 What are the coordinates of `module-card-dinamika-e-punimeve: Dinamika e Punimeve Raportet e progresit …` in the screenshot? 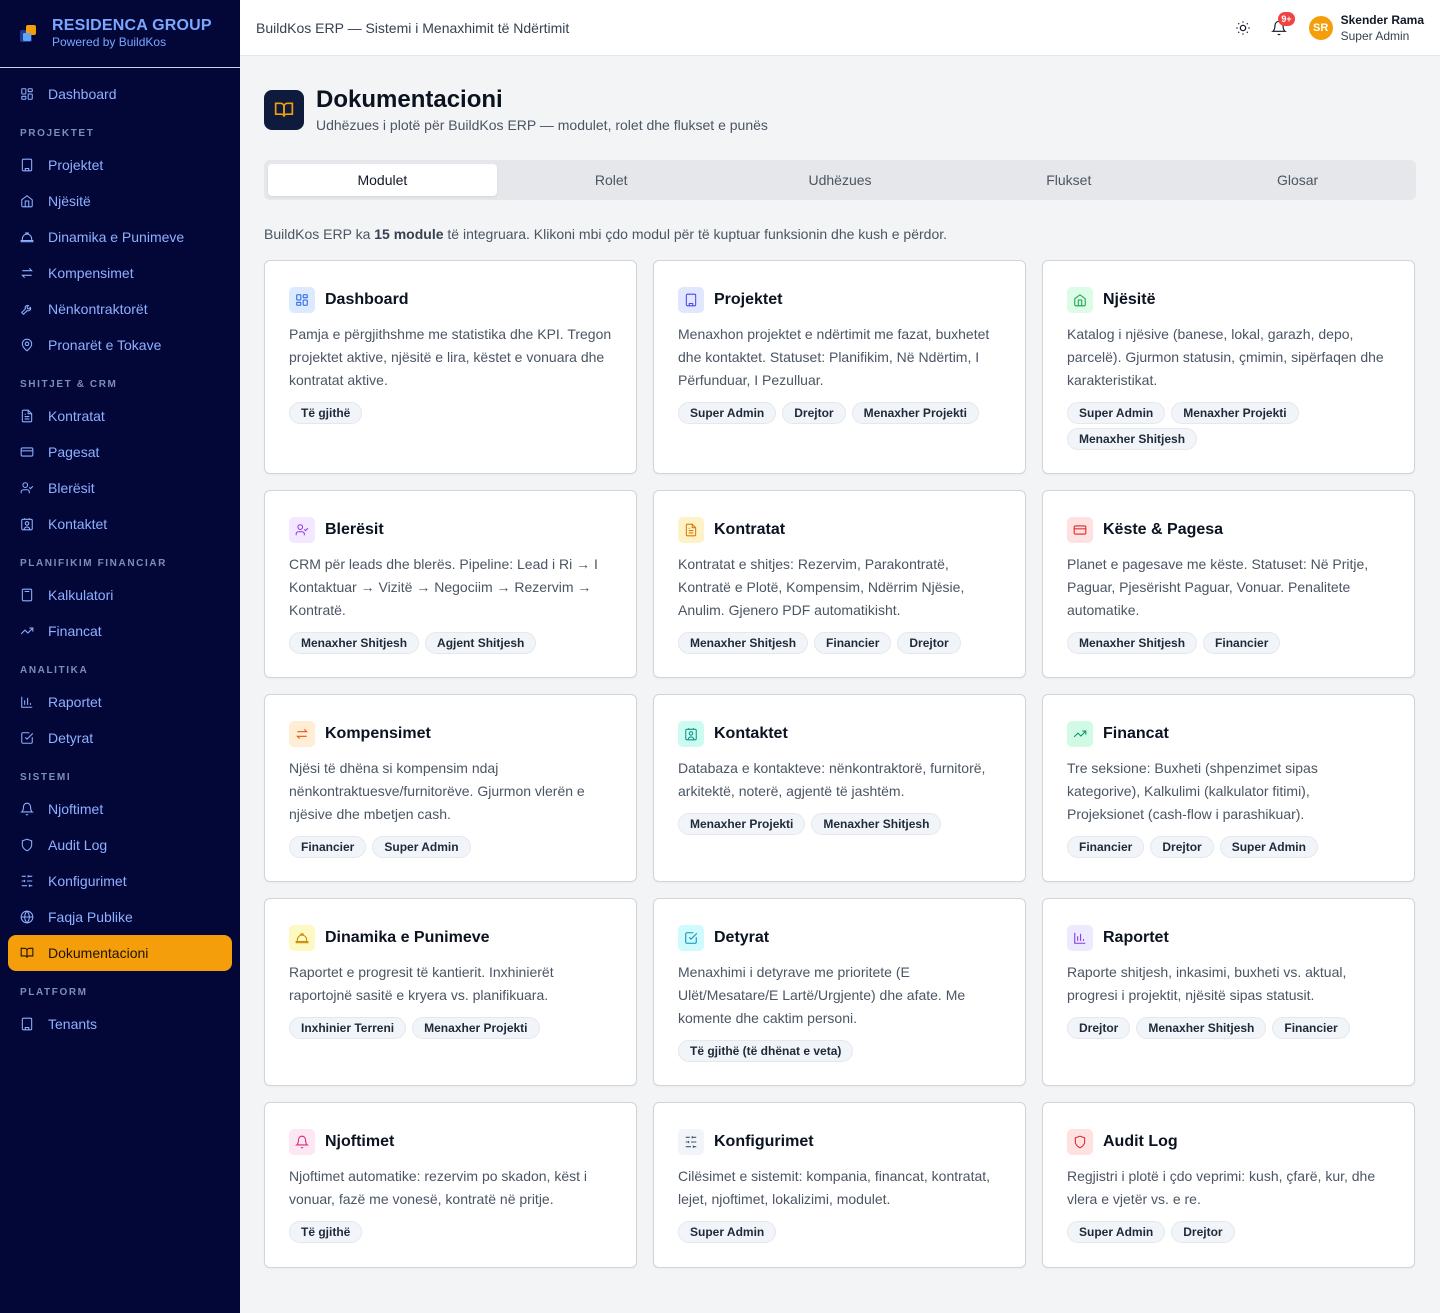 It's located at (450, 992).